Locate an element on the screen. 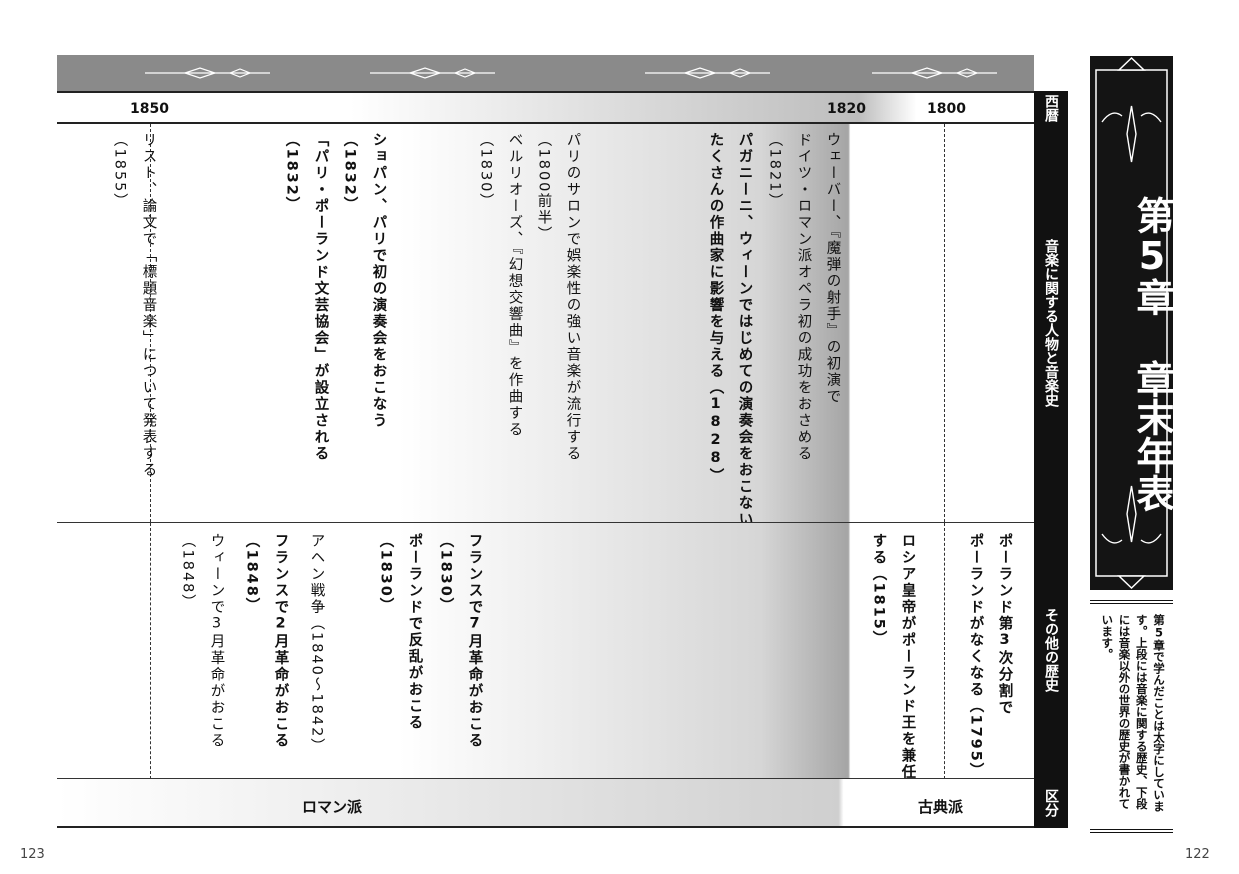 This screenshot has width=1239, height=874. entry-literary-society-year: （1832） is located at coordinates (291, 173).